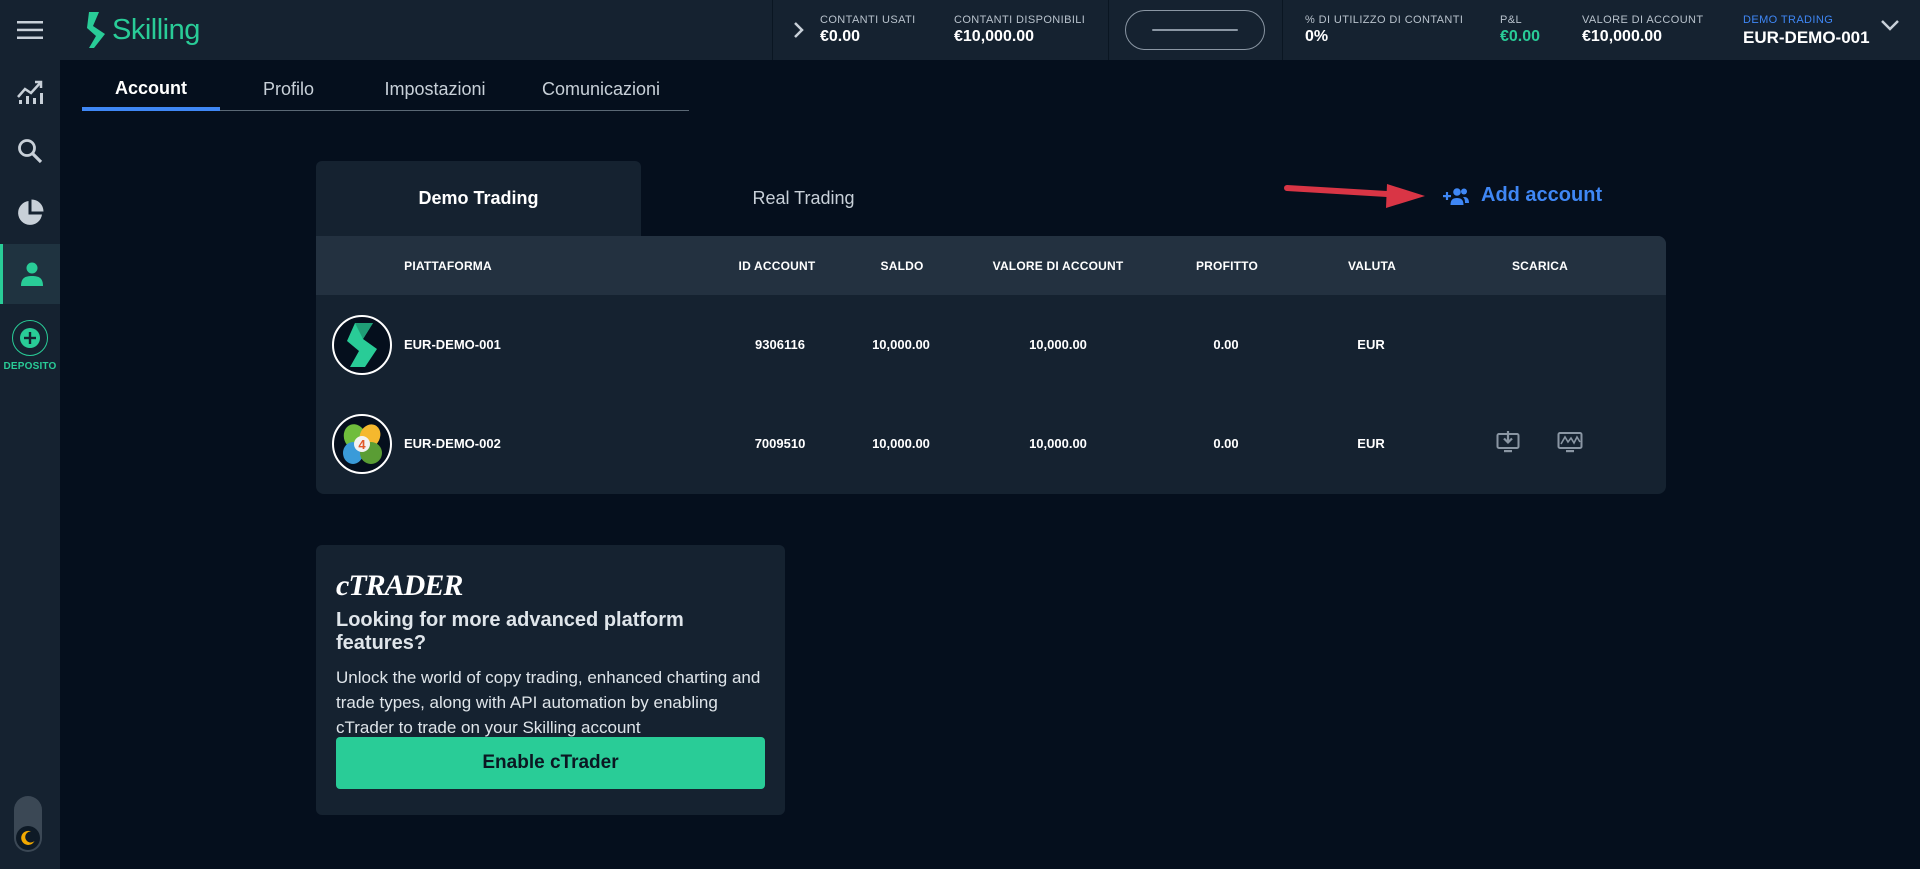 This screenshot has height=869, width=1920. I want to click on moon-icon, so click(28, 838).